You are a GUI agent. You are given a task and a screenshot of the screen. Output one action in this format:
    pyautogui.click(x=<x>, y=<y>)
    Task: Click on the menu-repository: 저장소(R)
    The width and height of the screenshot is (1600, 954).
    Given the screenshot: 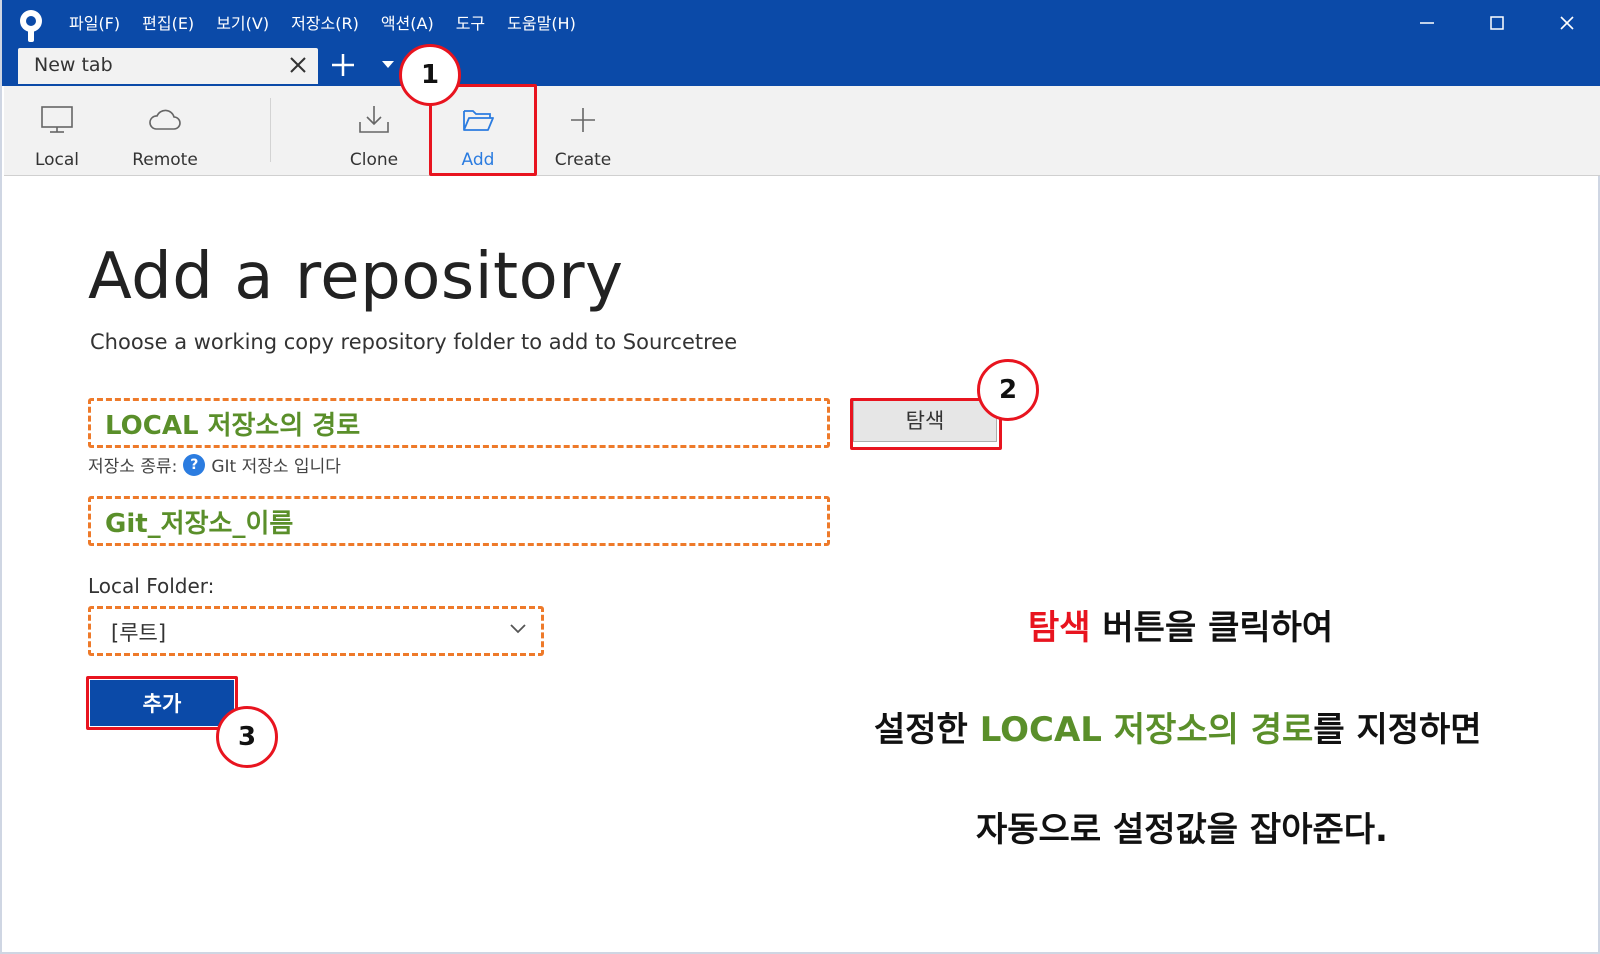 What is the action you would take?
    pyautogui.click(x=325, y=24)
    